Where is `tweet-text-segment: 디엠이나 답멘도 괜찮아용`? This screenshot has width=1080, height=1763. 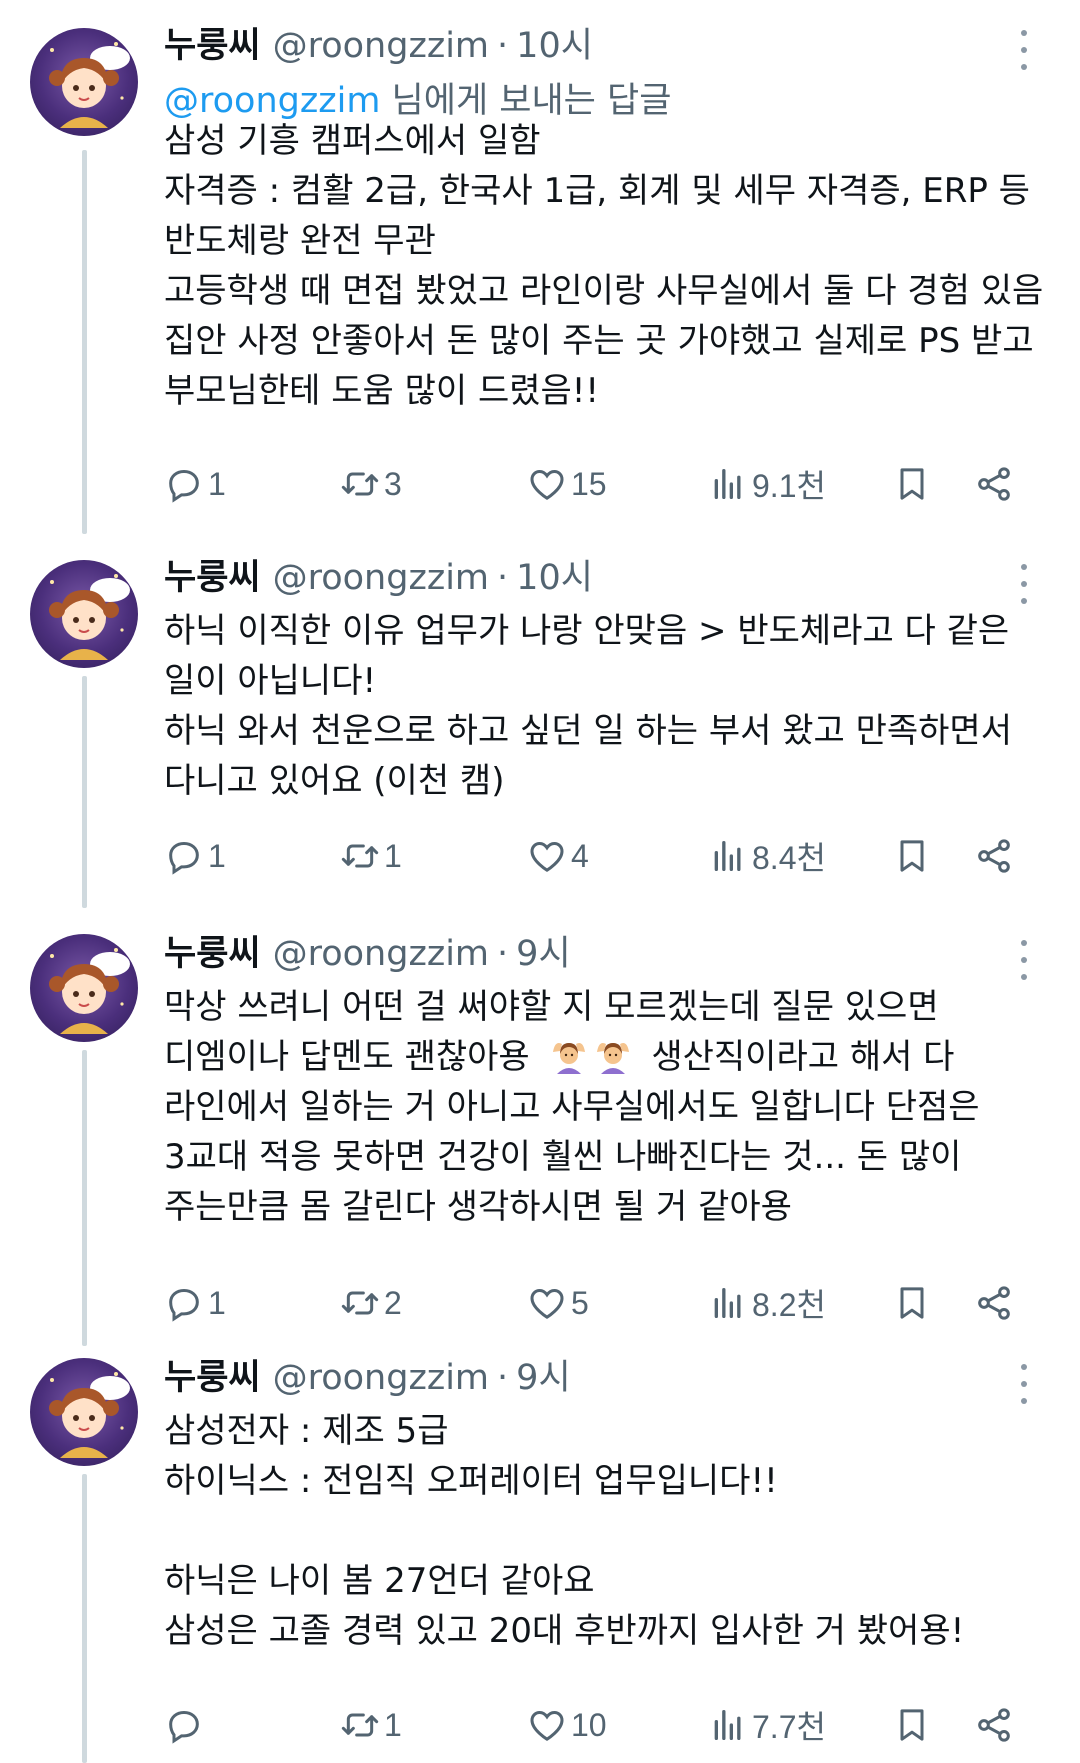 tweet-text-segment: 디엠이나 답멘도 괜찮아용 is located at coordinates (347, 1057).